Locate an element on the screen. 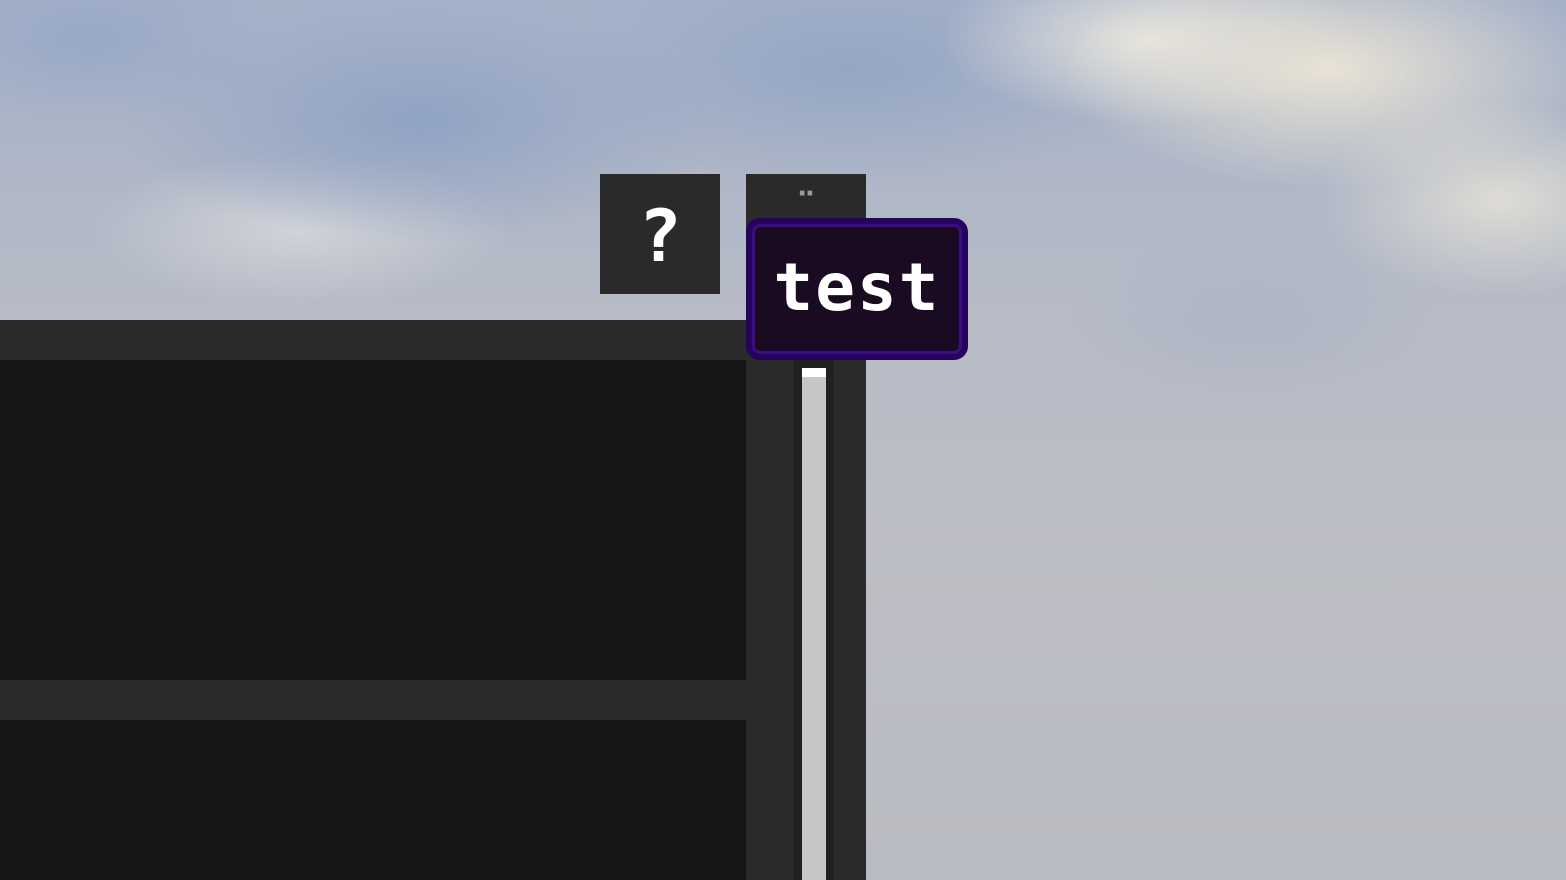 This screenshot has height=880, width=1566. help-button: ? is located at coordinates (660, 234).